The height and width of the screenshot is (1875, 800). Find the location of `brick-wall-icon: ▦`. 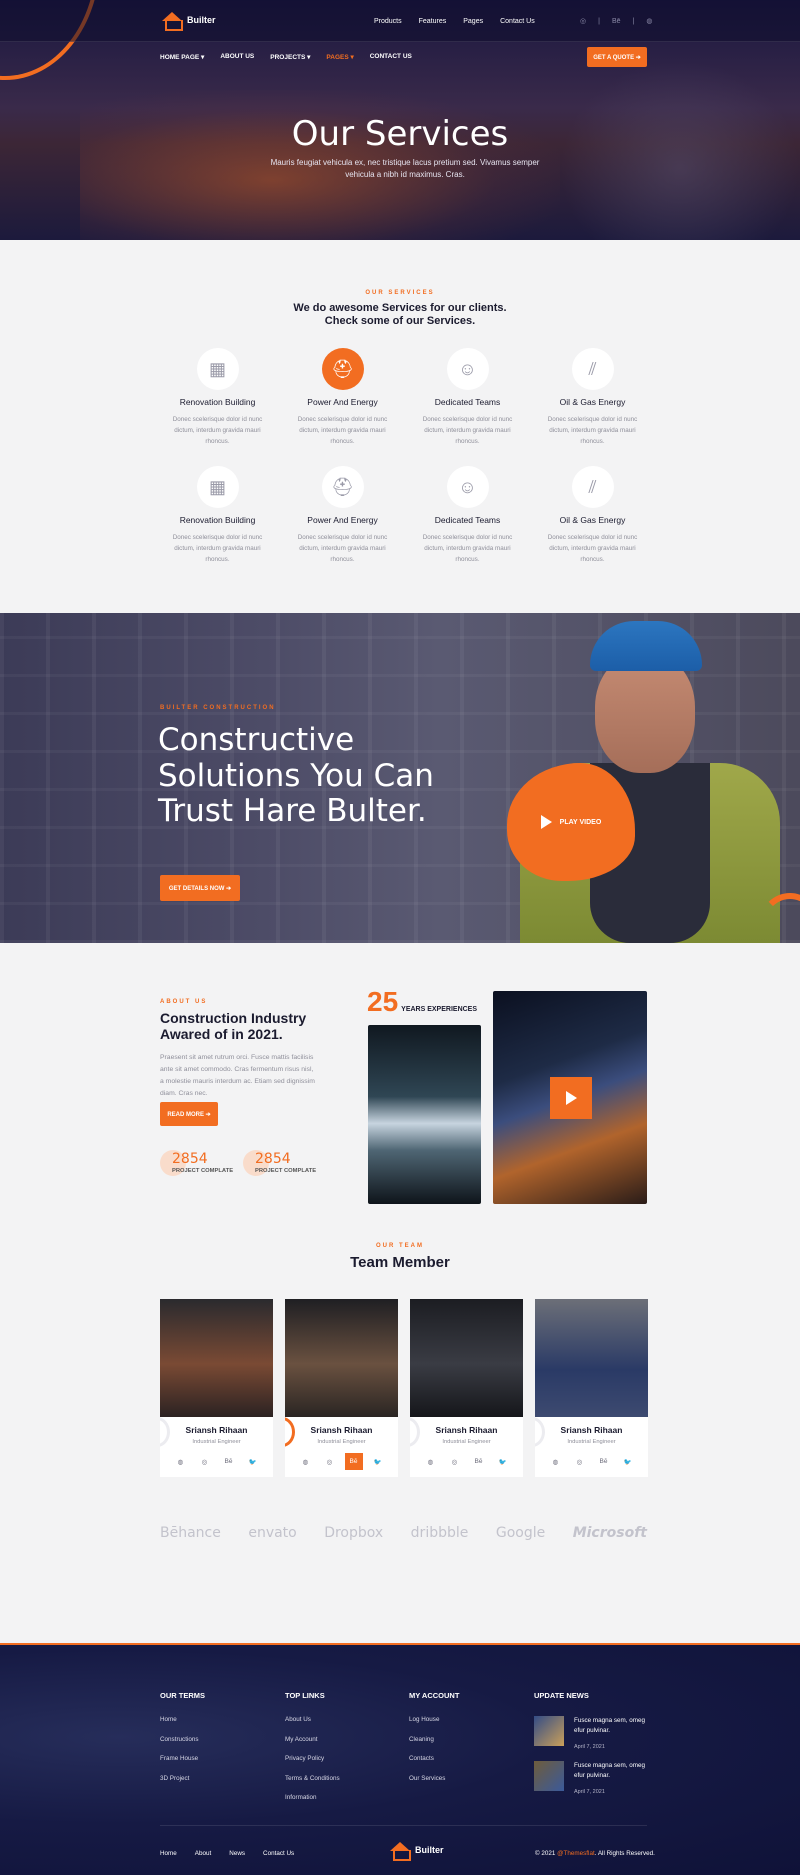

brick-wall-icon: ▦ is located at coordinates (217, 487).